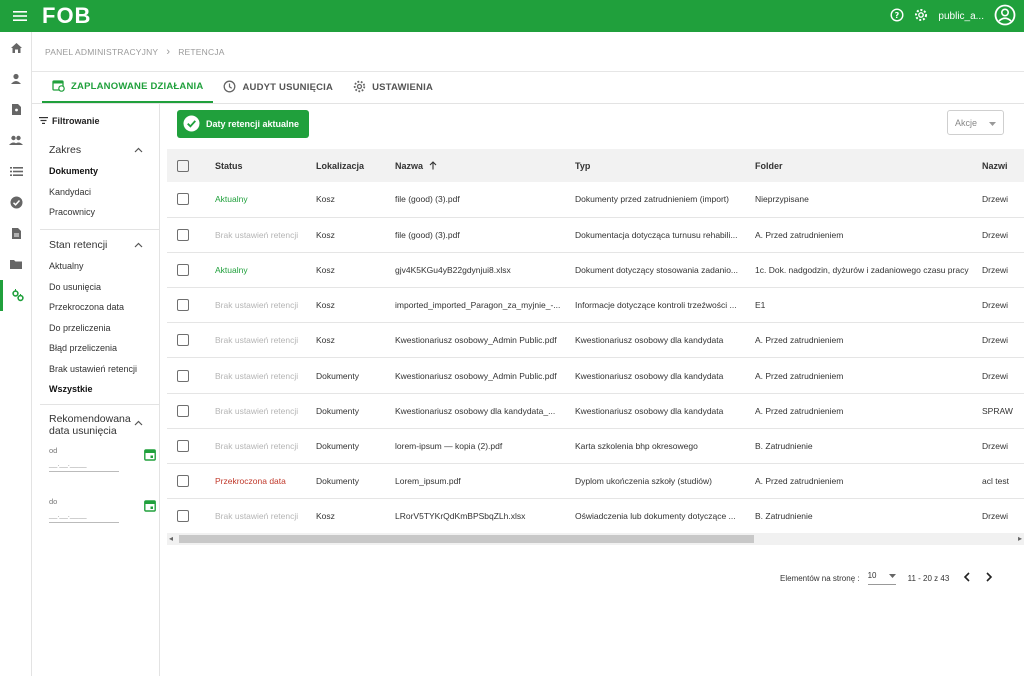 This screenshot has width=1024, height=676. What do you see at coordinates (101, 52) in the screenshot?
I see `breadcrumb-admin-panel: PANEL ADMINISTRACYJNY` at bounding box center [101, 52].